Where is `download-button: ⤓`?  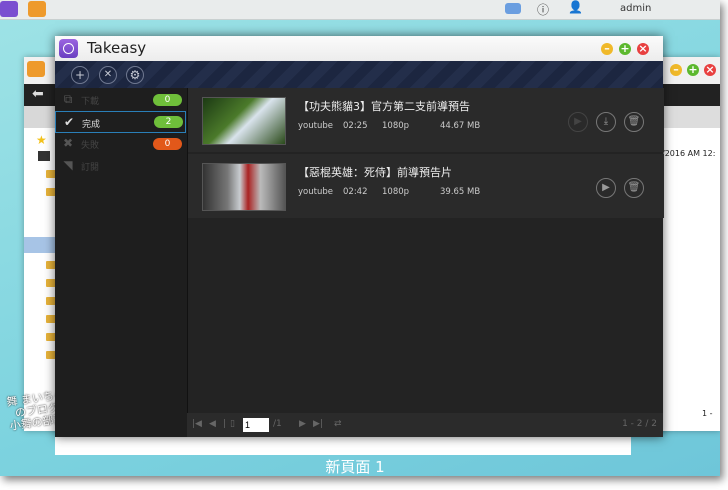
download-button: ⤓ is located at coordinates (606, 122).